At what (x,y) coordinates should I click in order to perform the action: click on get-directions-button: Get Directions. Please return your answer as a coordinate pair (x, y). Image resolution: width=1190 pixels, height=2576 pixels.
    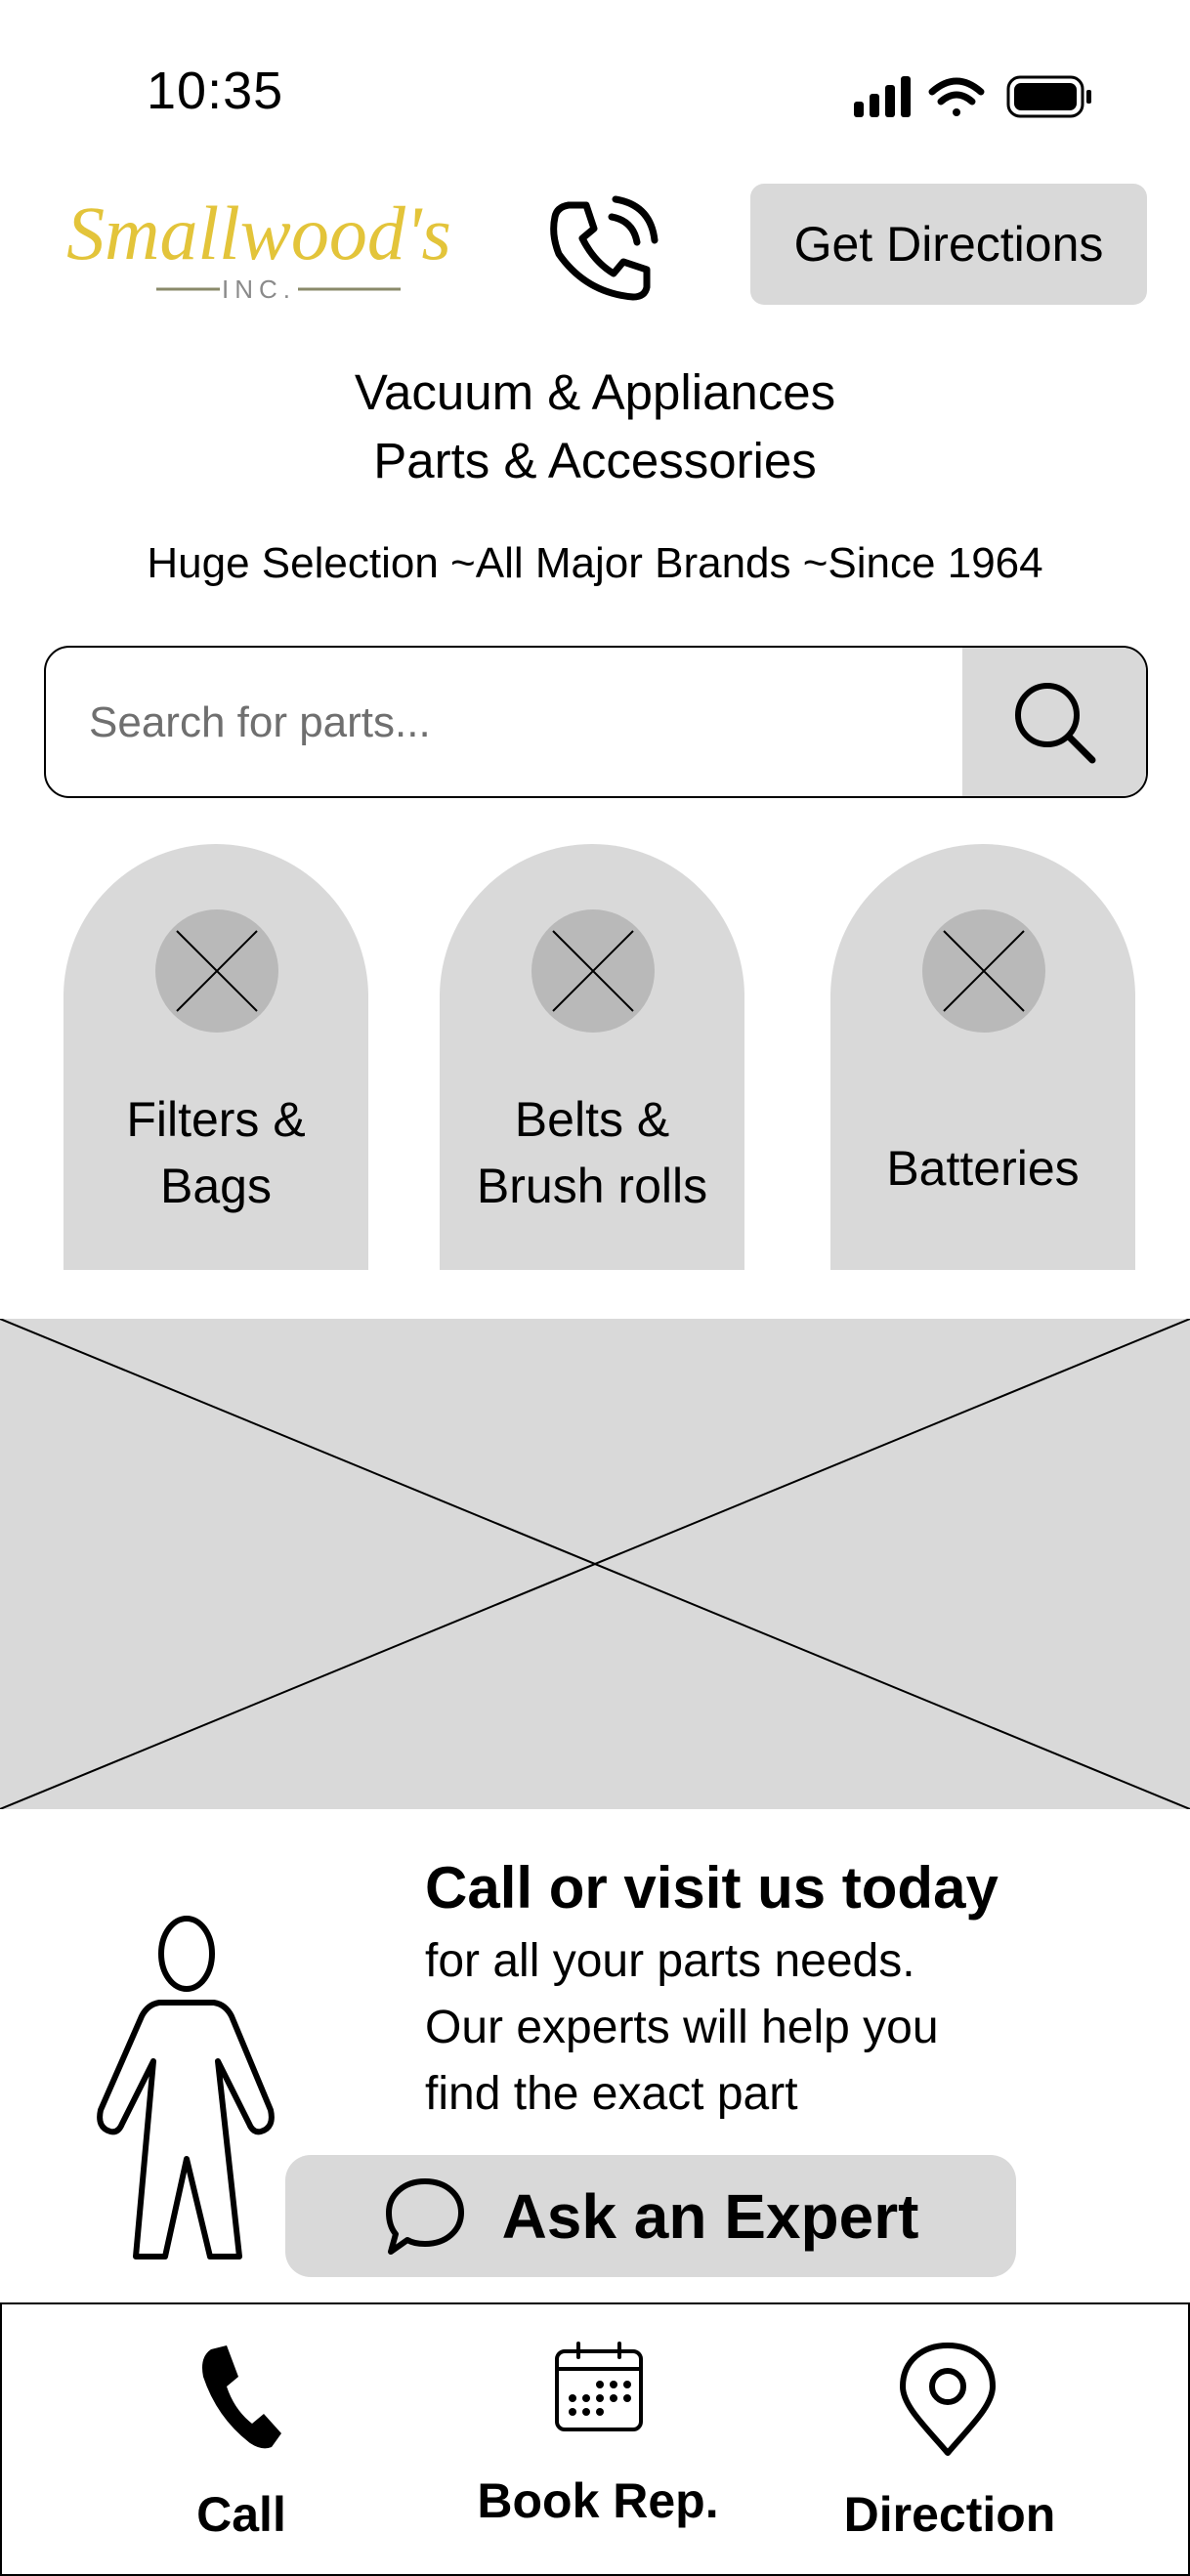
    Looking at the image, I should click on (948, 244).